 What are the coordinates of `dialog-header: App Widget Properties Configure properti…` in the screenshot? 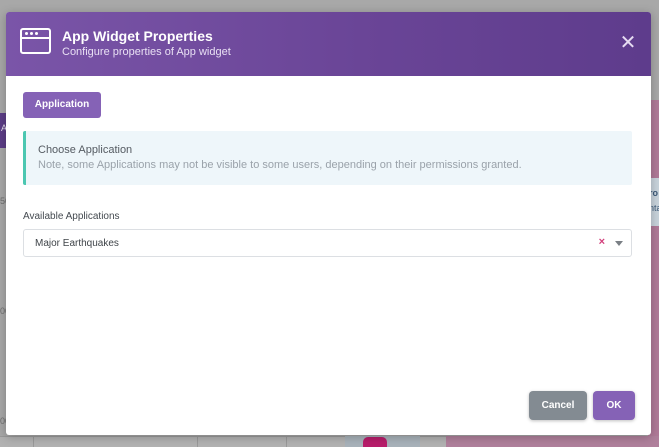 It's located at (328, 44).